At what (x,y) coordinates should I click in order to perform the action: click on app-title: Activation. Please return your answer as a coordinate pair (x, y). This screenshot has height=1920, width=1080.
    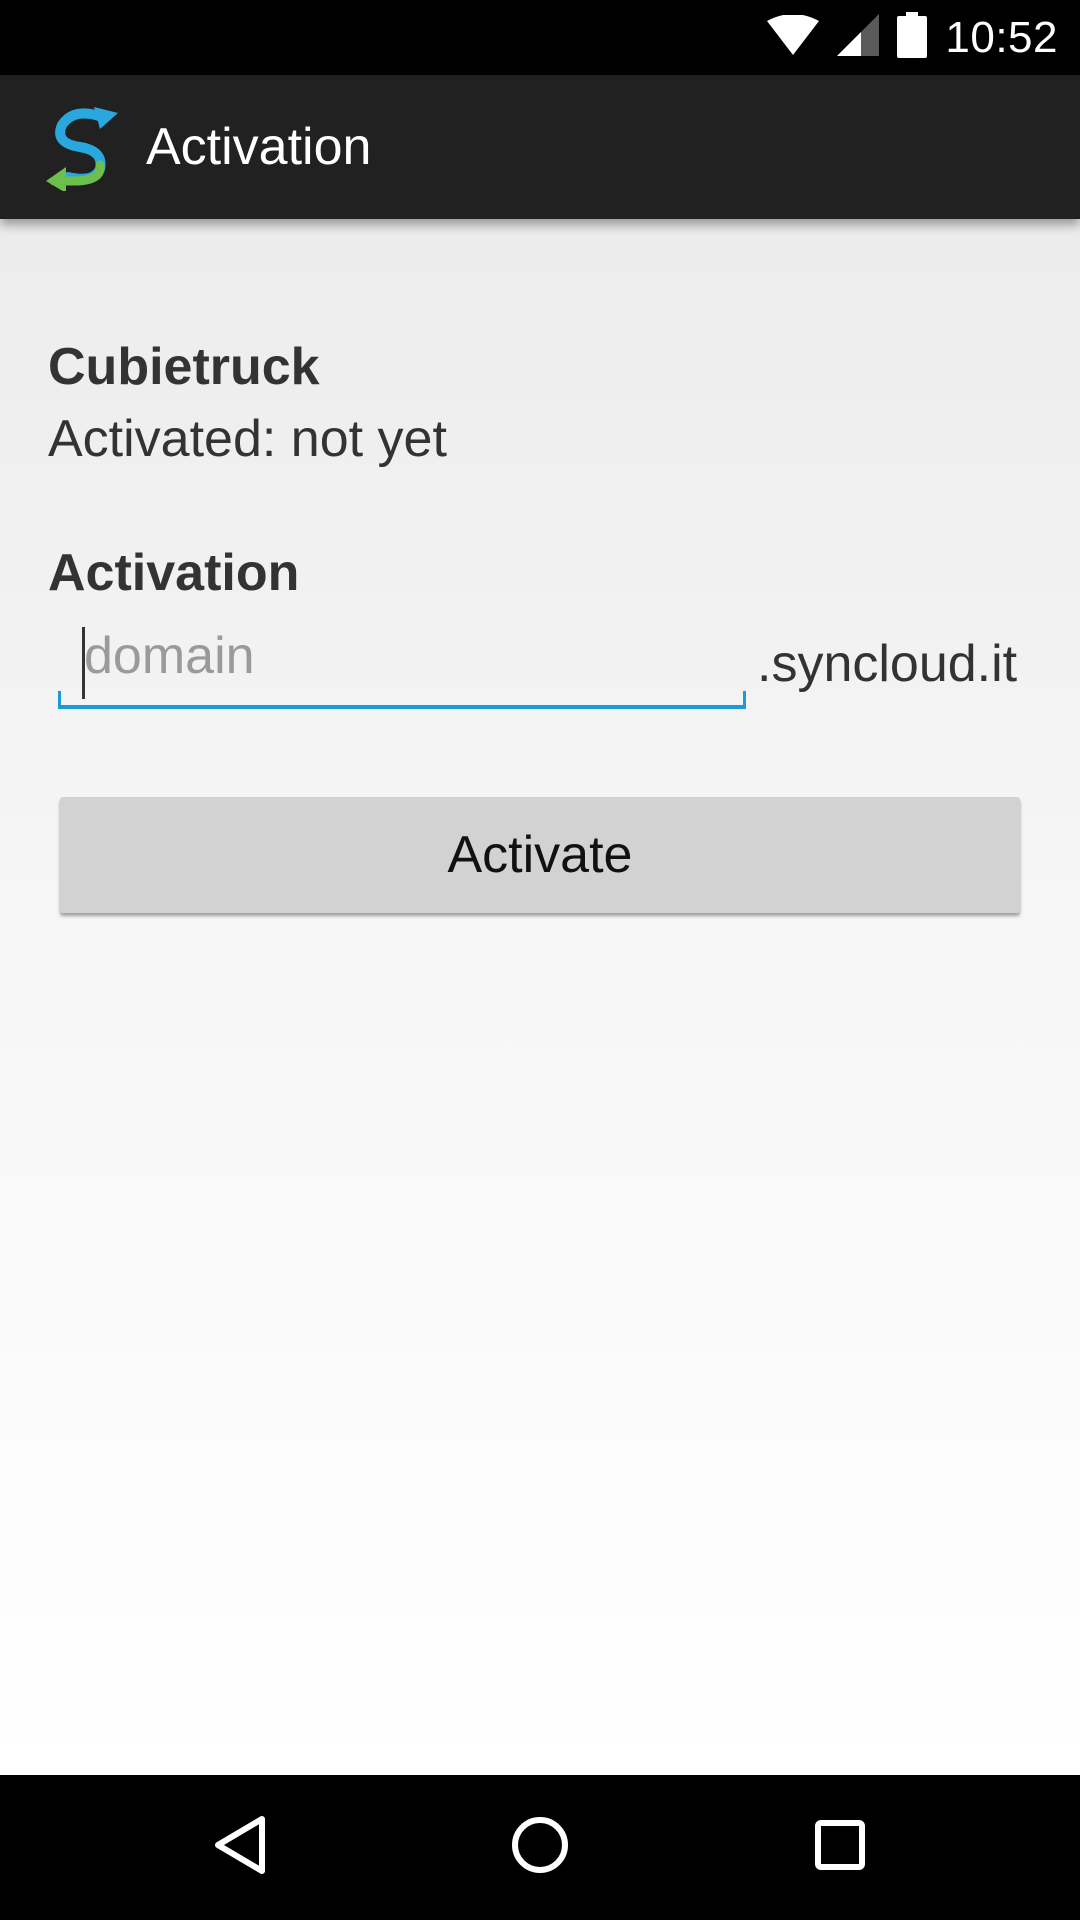
    Looking at the image, I should click on (259, 147).